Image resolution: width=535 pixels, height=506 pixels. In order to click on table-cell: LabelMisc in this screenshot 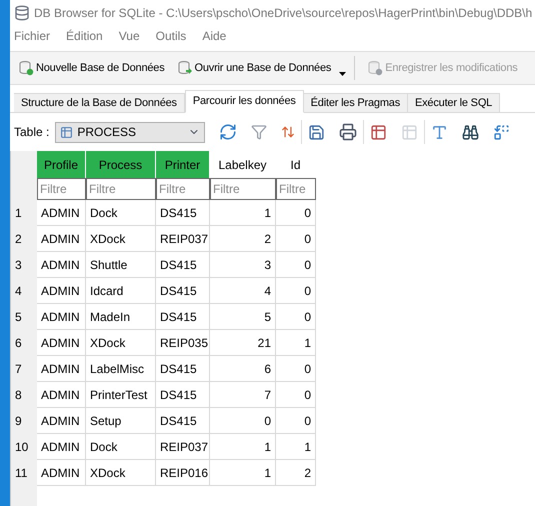, I will do `click(121, 369)`.